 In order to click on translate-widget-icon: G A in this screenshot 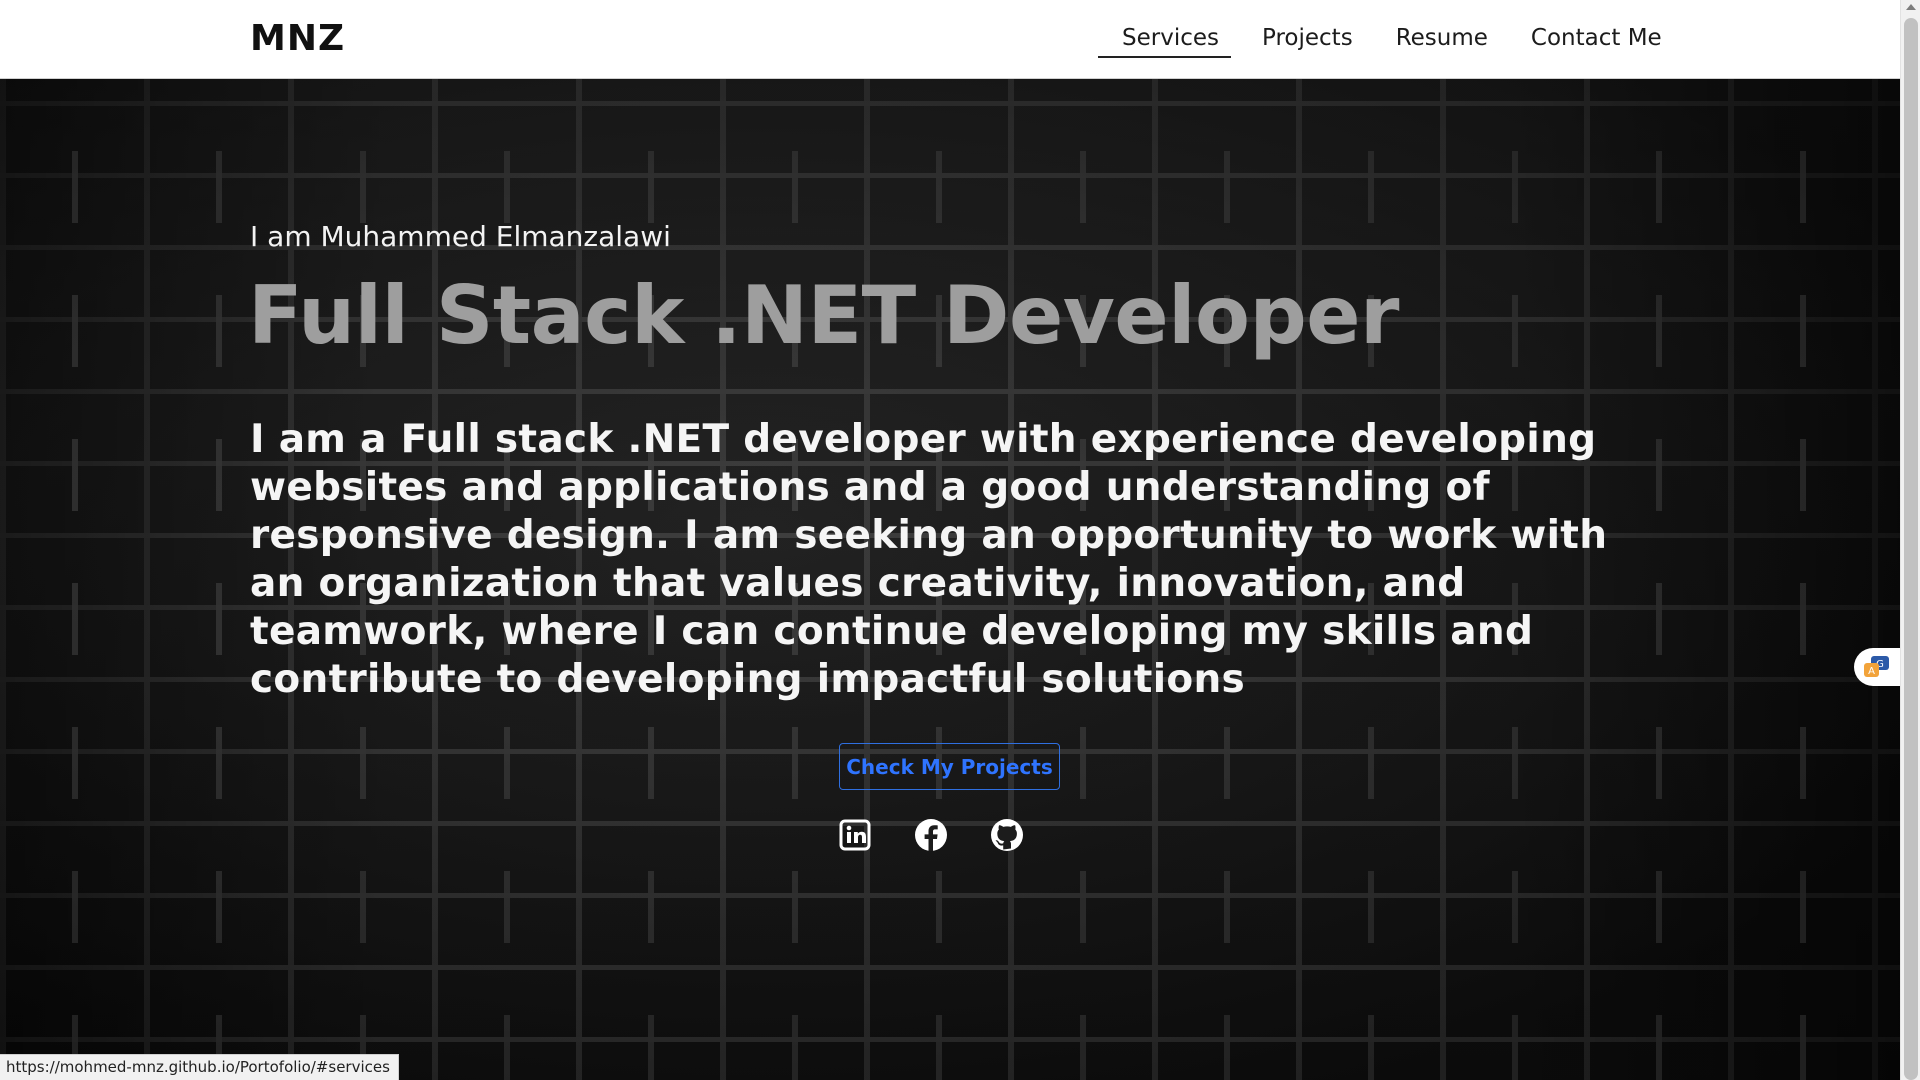, I will do `click(1877, 667)`.